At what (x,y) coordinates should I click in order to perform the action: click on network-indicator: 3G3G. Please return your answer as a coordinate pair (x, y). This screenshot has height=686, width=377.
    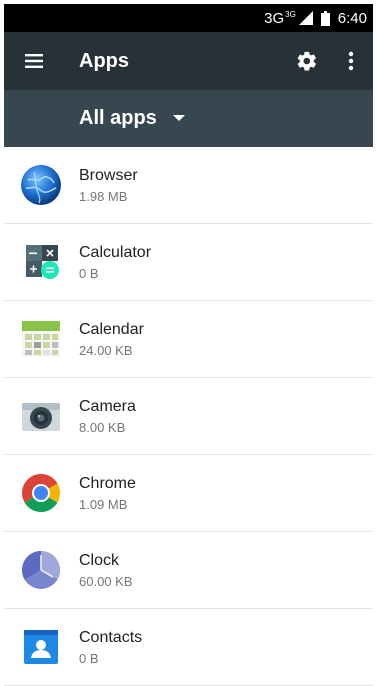
    Looking at the image, I should click on (288, 18).